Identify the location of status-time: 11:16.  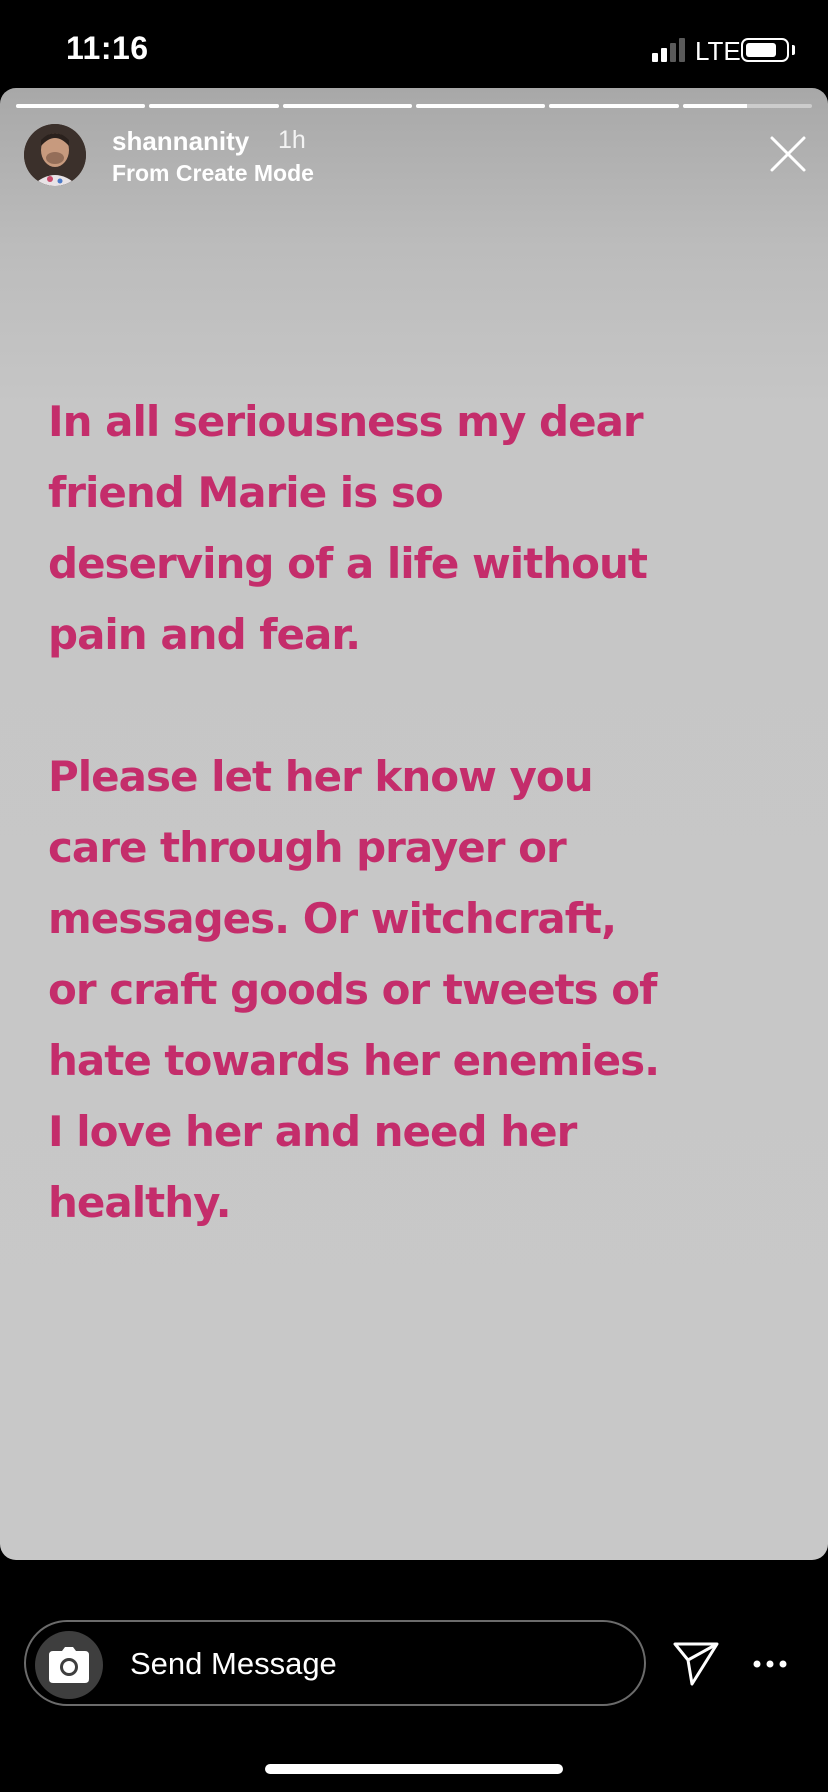
(107, 48).